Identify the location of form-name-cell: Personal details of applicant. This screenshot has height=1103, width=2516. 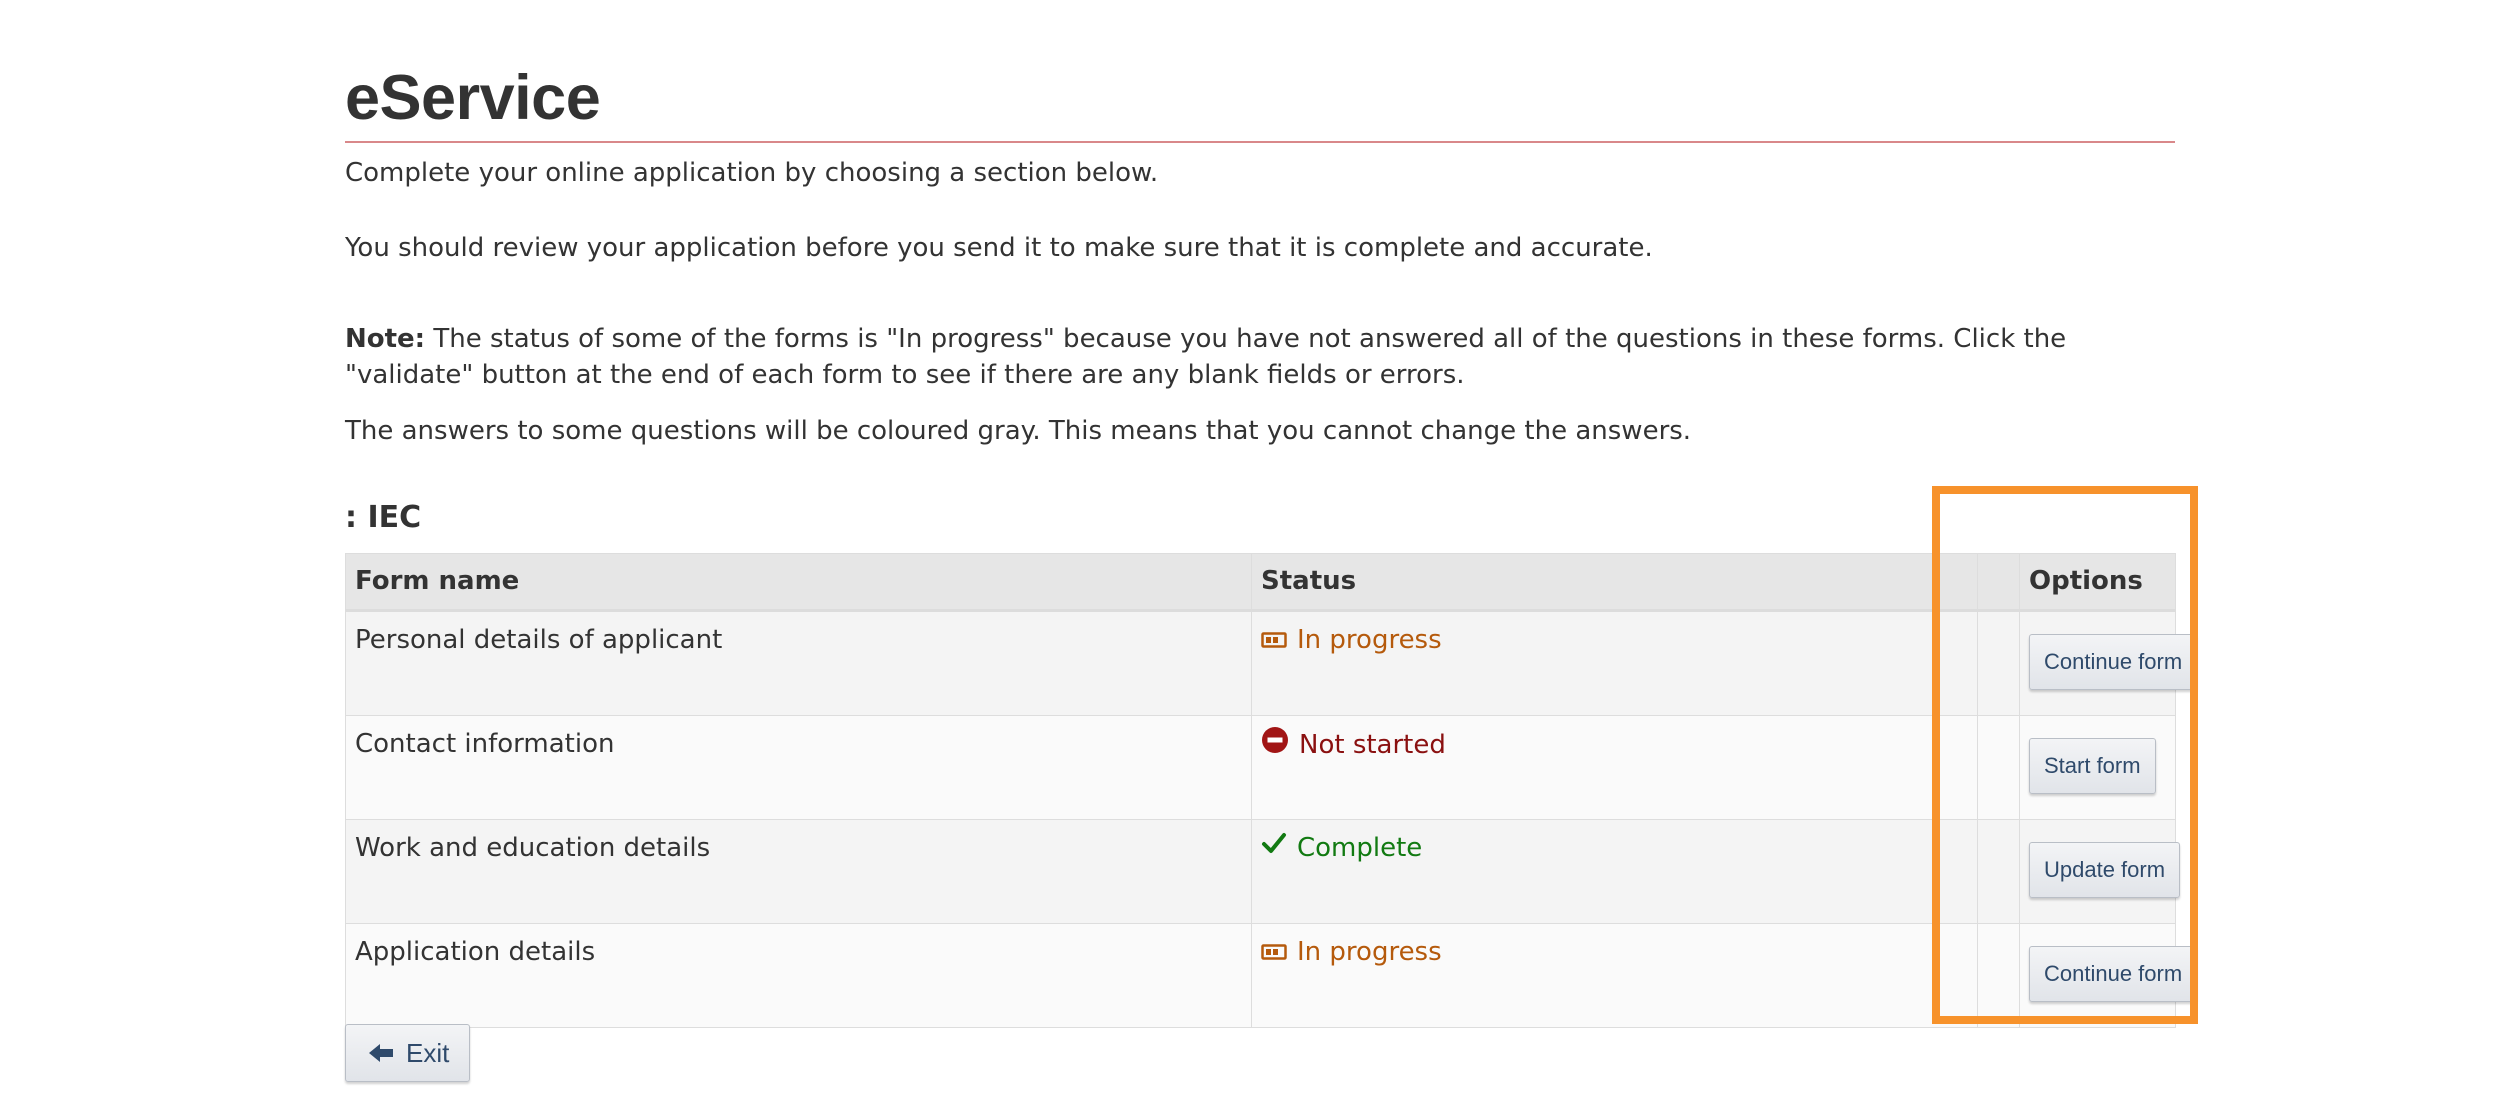
(798, 663).